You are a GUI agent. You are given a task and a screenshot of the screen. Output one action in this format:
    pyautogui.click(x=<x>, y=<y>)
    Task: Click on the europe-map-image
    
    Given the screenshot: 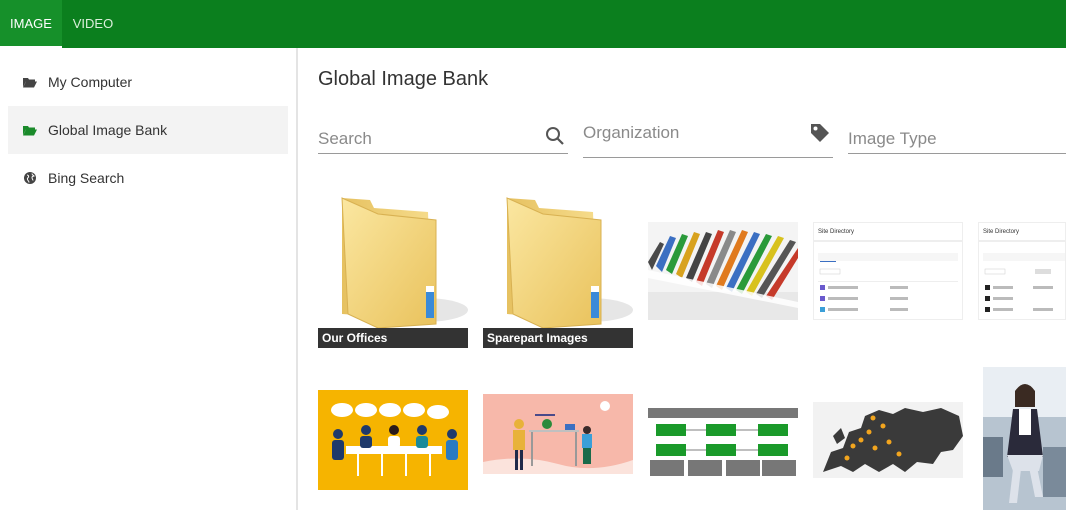 What is the action you would take?
    pyautogui.click(x=893, y=440)
    